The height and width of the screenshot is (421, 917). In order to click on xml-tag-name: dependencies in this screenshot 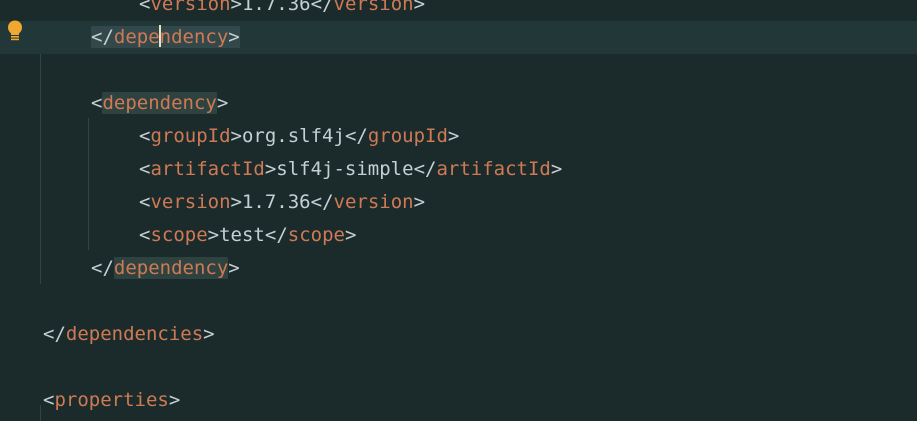, I will do `click(134, 334)`.